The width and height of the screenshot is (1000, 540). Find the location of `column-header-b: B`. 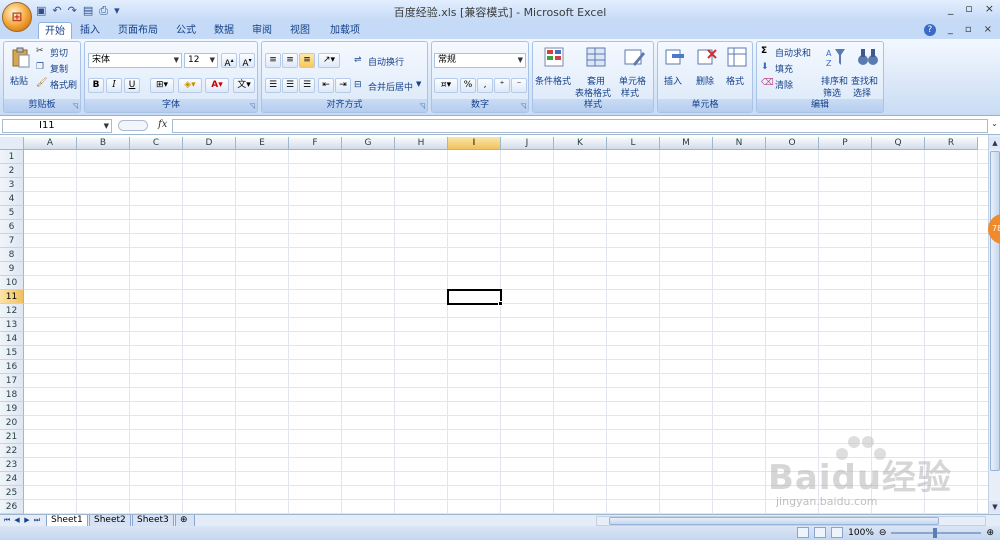

column-header-b: B is located at coordinates (103, 143).